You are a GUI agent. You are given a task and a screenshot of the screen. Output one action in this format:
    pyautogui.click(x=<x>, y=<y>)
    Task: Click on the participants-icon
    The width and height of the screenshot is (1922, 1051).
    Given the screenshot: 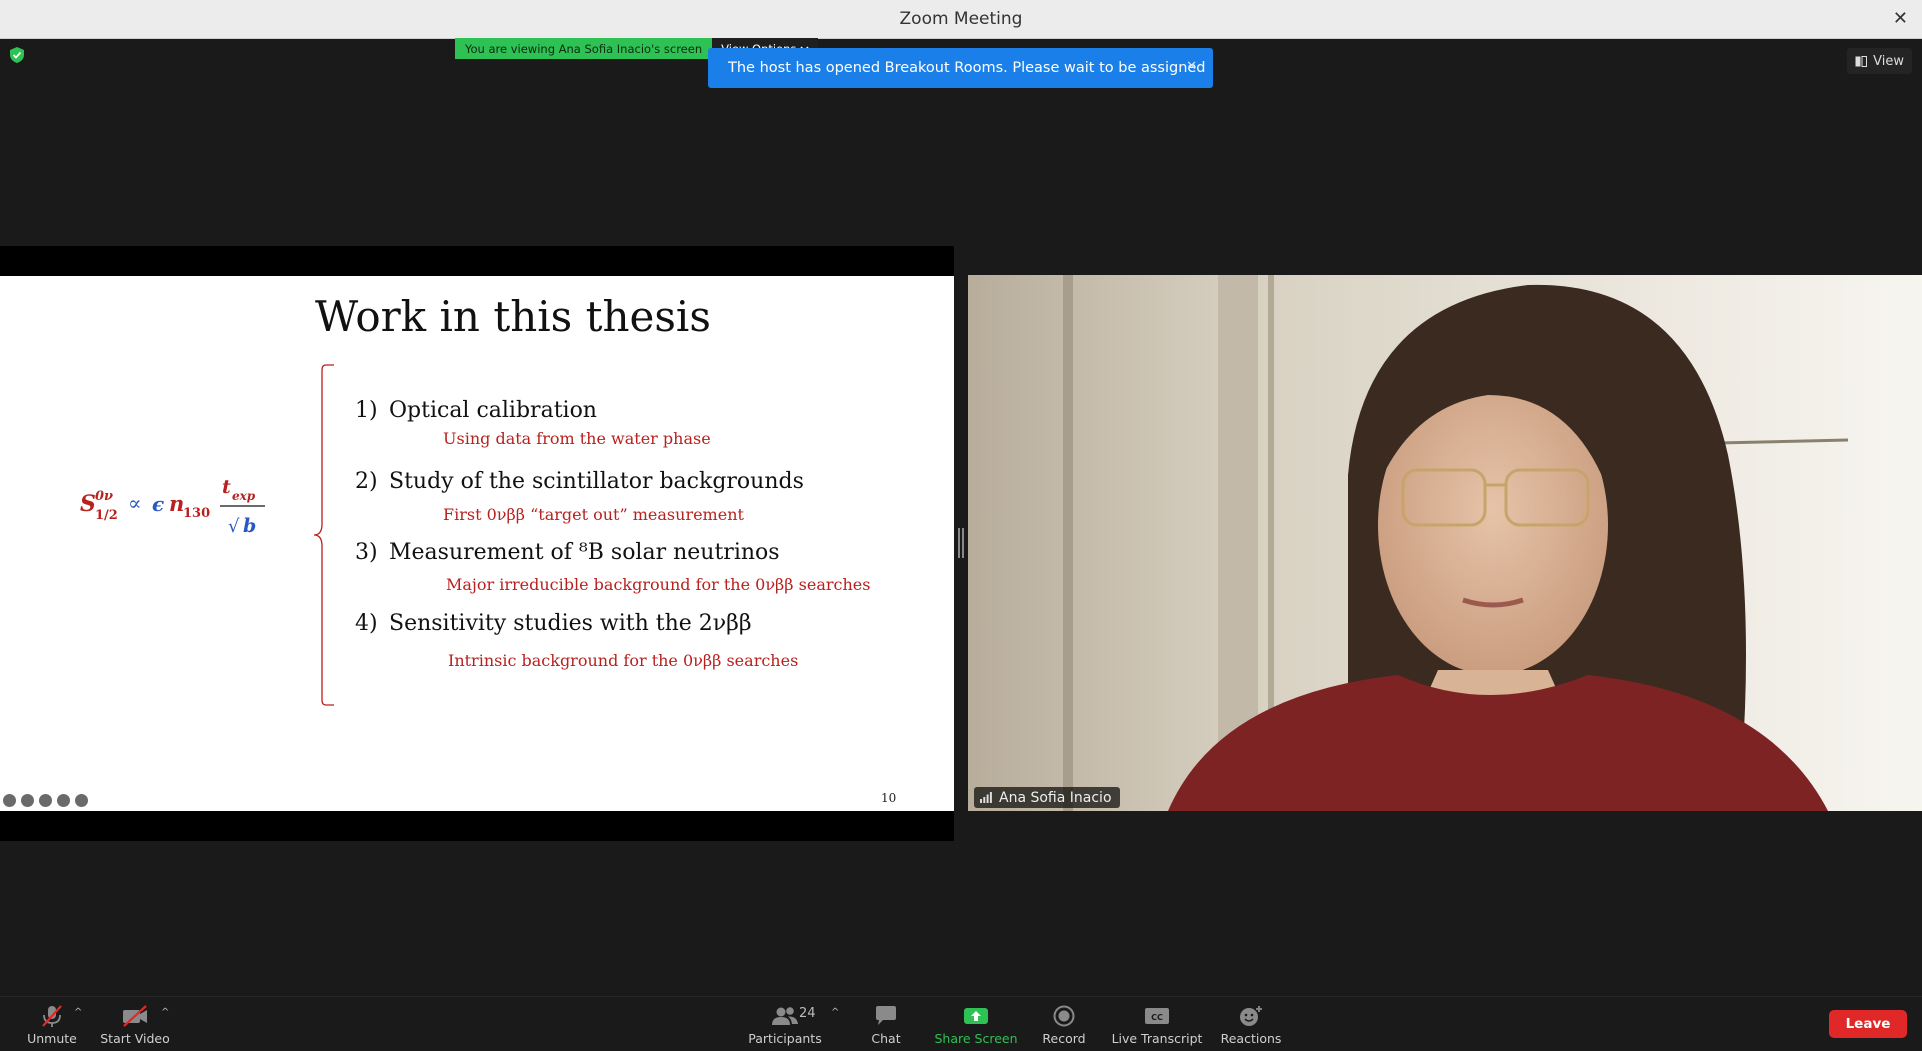 What is the action you would take?
    pyautogui.click(x=785, y=1016)
    